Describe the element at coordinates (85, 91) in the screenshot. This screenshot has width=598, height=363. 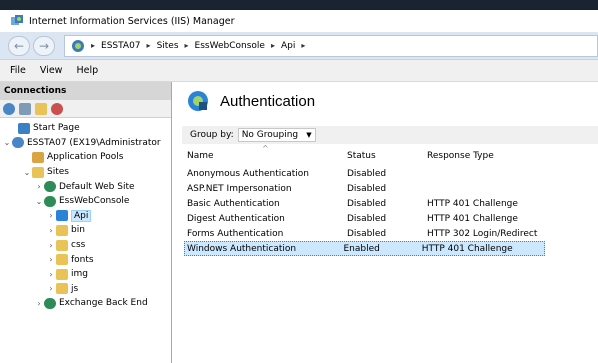
I see `connections-header: Connections` at that location.